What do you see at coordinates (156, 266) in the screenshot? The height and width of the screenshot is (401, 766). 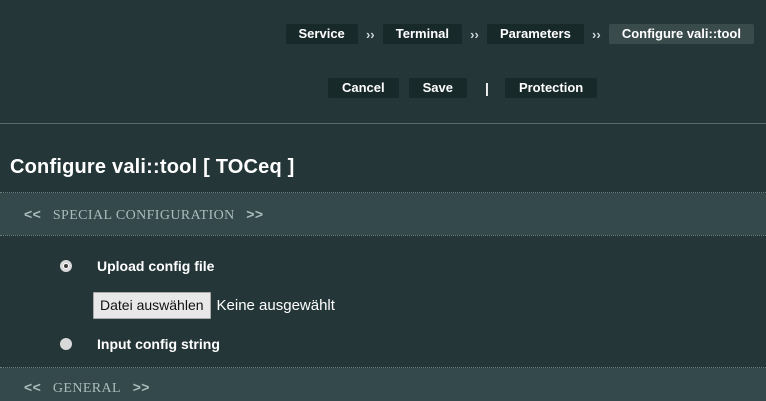 I see `option-label: Upload config file` at bounding box center [156, 266].